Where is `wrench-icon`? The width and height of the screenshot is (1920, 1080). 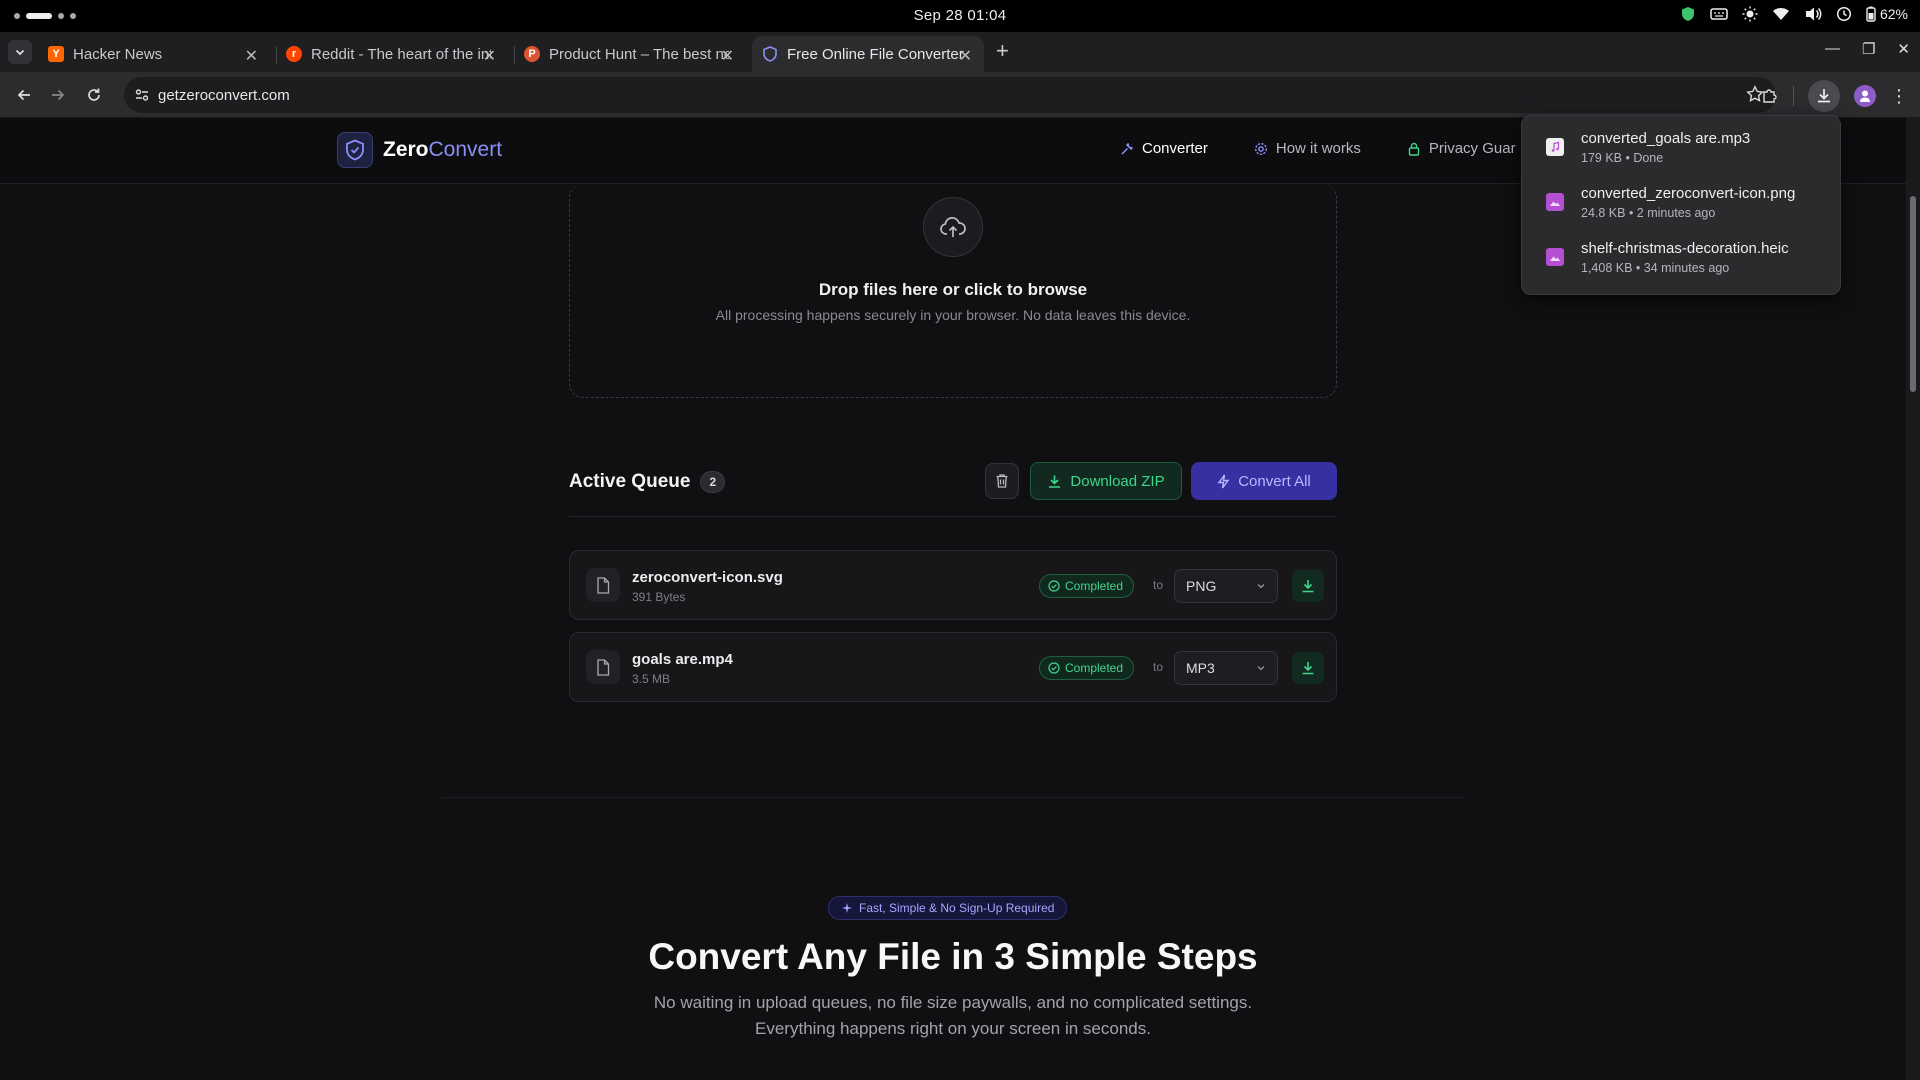
wrench-icon is located at coordinates (1127, 148).